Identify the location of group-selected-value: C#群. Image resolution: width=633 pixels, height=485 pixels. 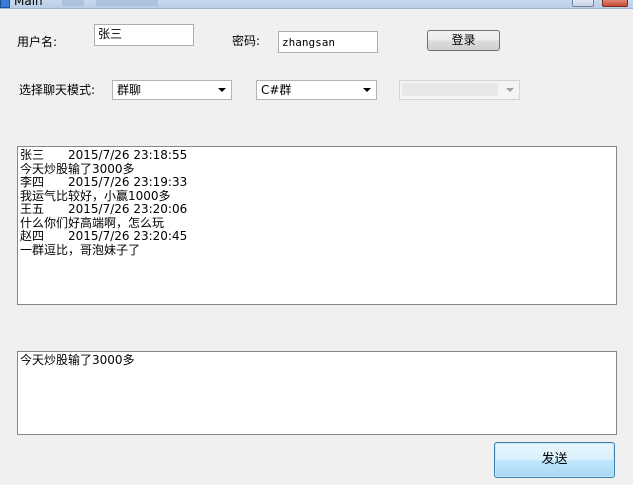
(276, 90).